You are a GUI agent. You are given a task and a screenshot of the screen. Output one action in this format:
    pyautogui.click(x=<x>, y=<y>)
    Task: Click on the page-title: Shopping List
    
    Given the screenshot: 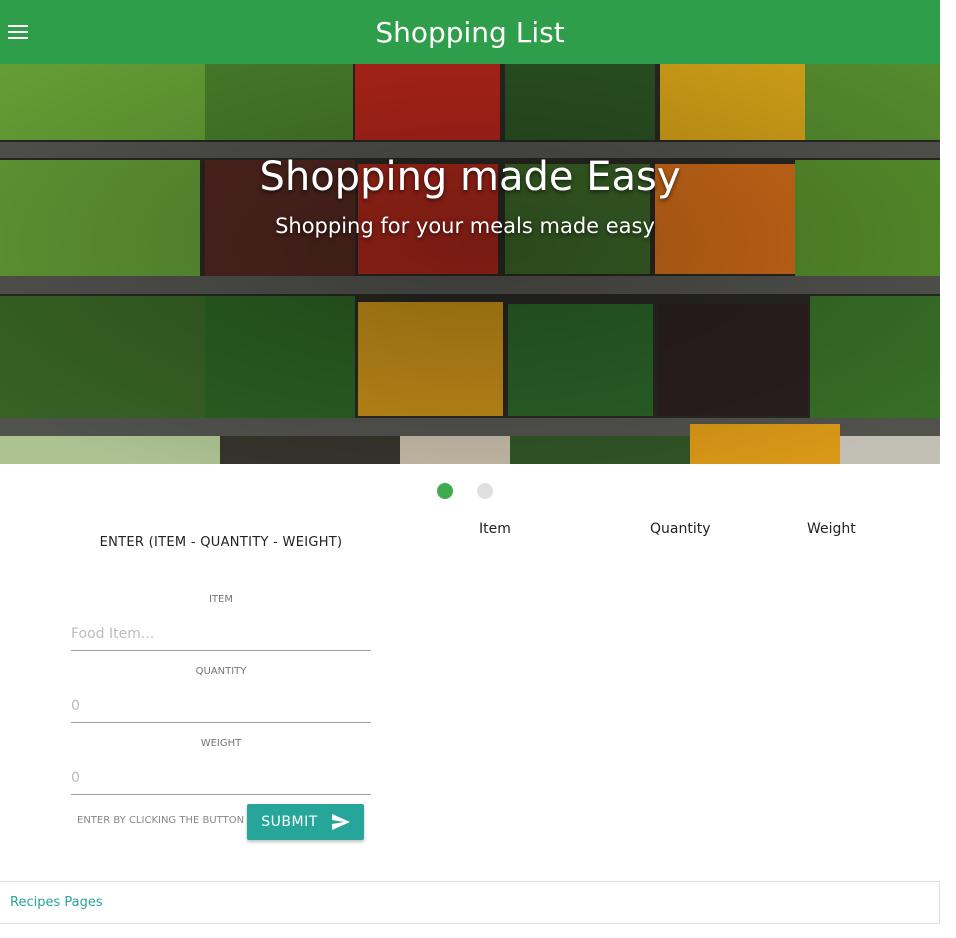 What is the action you would take?
    pyautogui.click(x=470, y=32)
    